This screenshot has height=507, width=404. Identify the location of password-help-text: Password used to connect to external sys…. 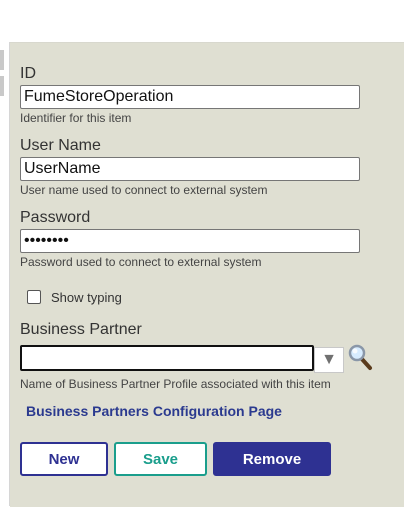
(141, 262).